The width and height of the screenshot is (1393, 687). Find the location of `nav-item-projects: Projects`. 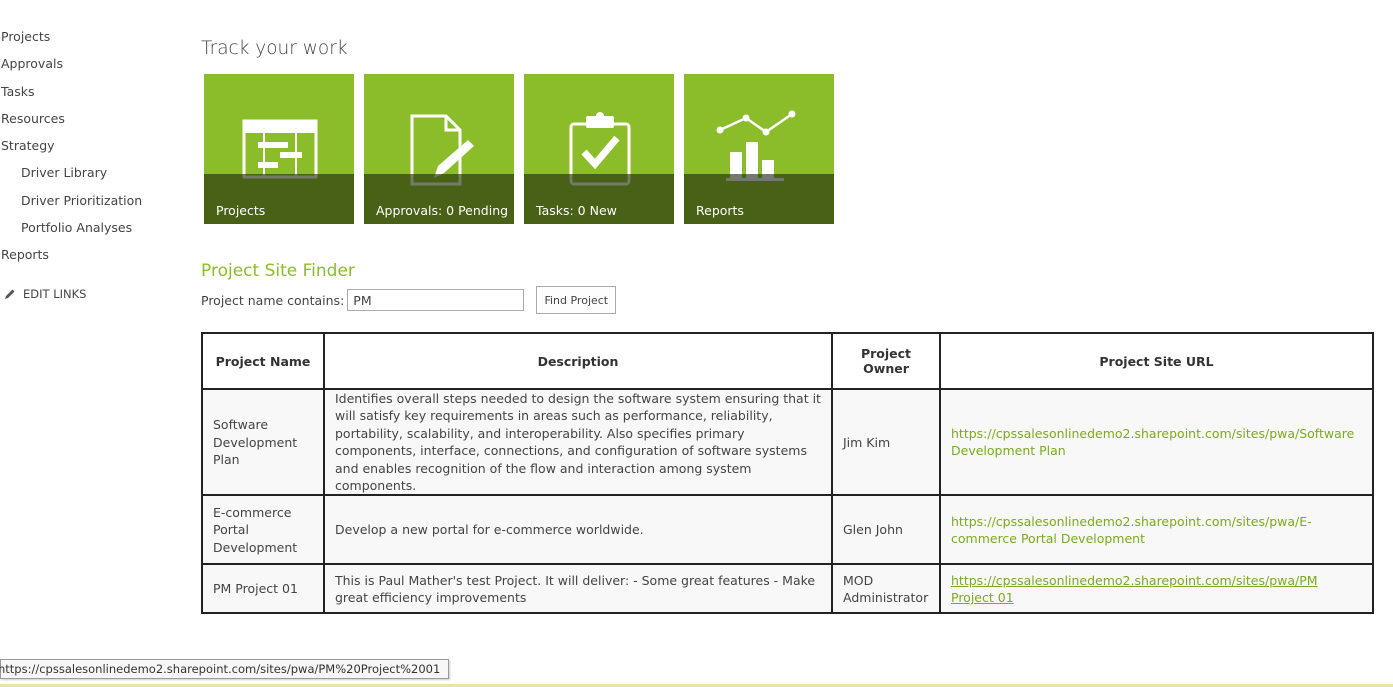

nav-item-projects: Projects is located at coordinates (90, 40).